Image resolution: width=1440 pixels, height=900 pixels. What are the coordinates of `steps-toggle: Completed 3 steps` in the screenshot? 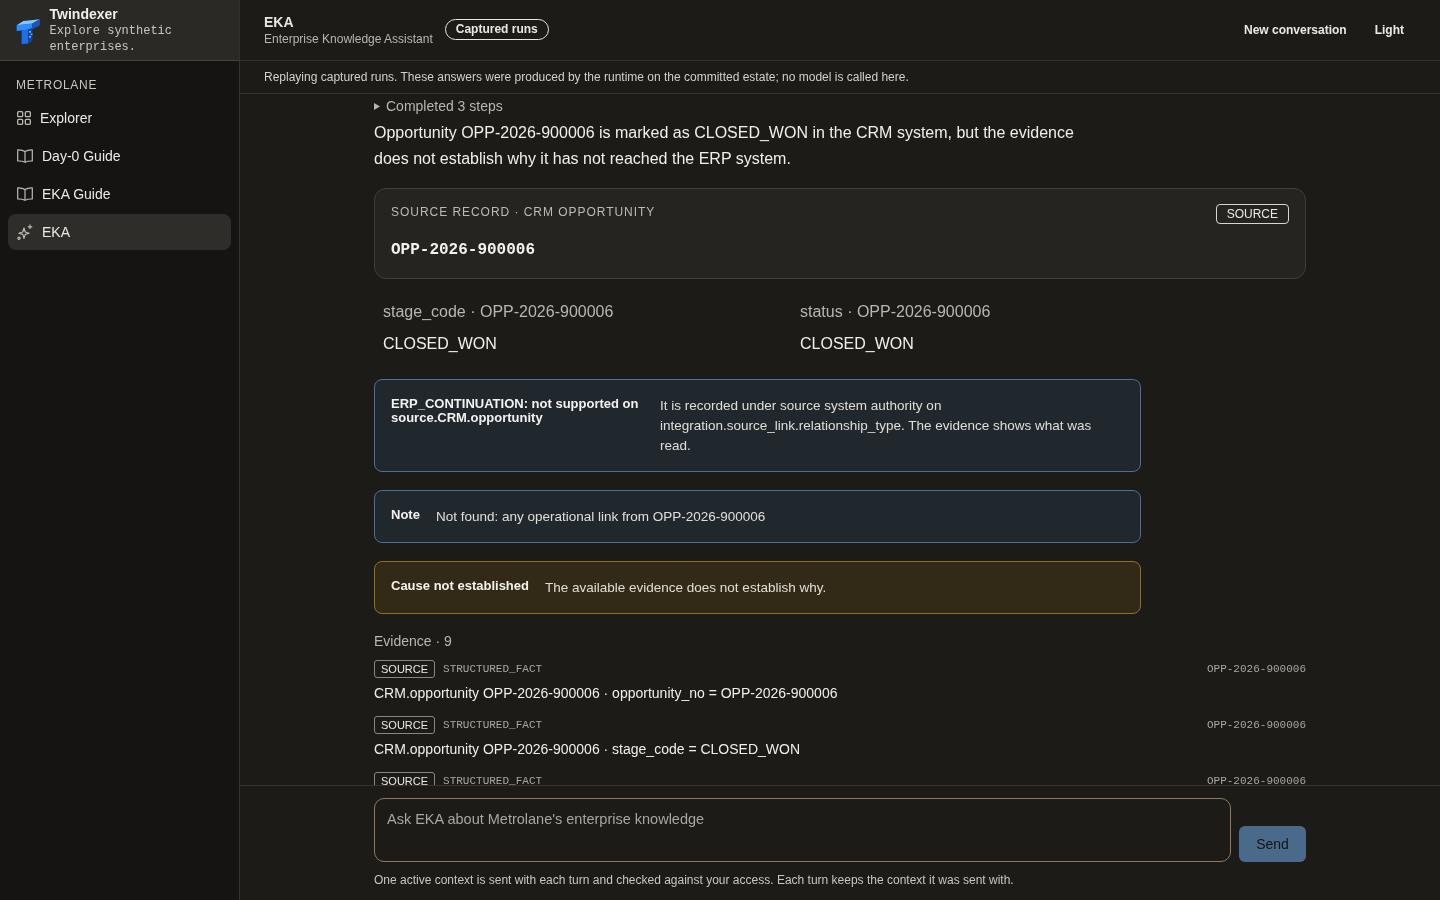 It's located at (438, 106).